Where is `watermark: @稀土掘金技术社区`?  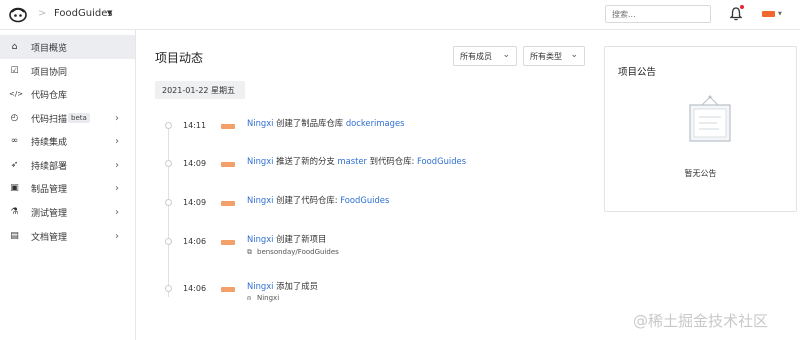 watermark: @稀土掘金技术社区 is located at coordinates (701, 321).